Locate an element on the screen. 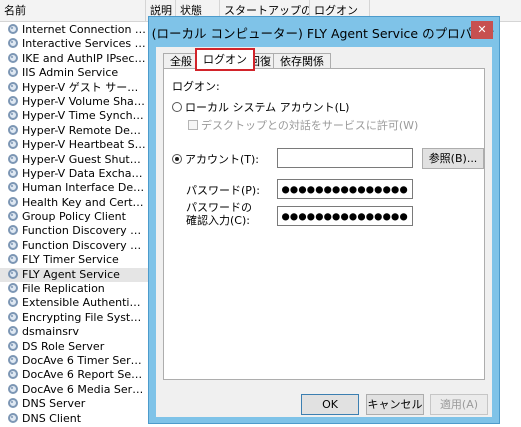 The height and width of the screenshot is (427, 521). desktop-interact-checkbox is located at coordinates (193, 125).